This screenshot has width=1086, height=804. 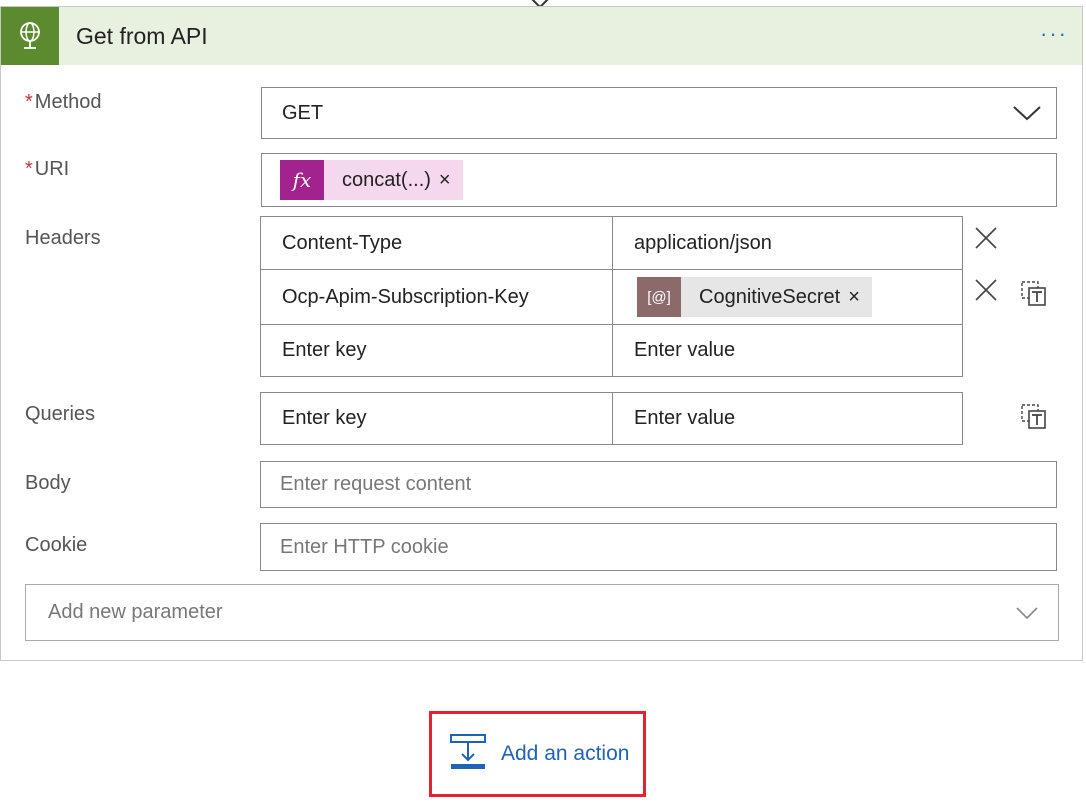 I want to click on header-value-input: Enter value, so click(x=787, y=350).